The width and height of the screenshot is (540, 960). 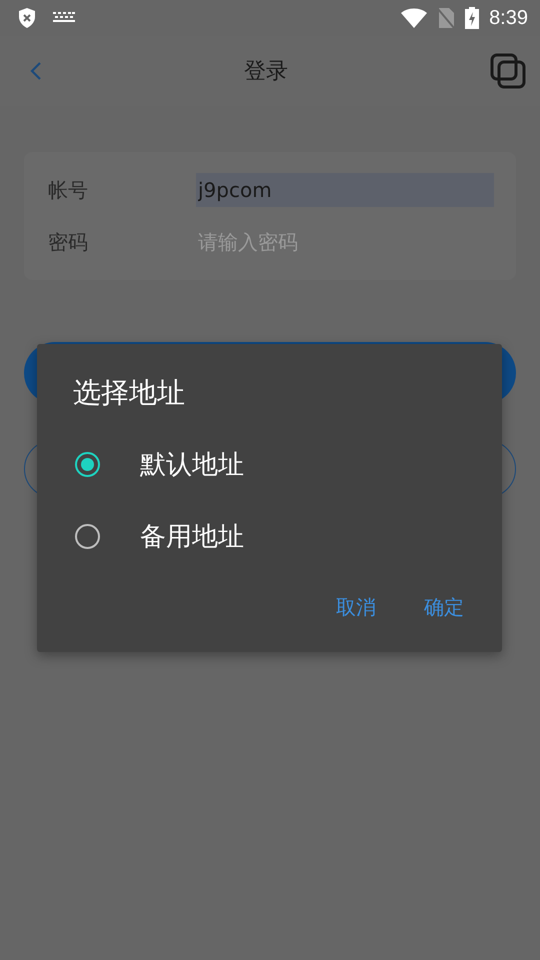 What do you see at coordinates (27, 18) in the screenshot?
I see `shield-icon` at bounding box center [27, 18].